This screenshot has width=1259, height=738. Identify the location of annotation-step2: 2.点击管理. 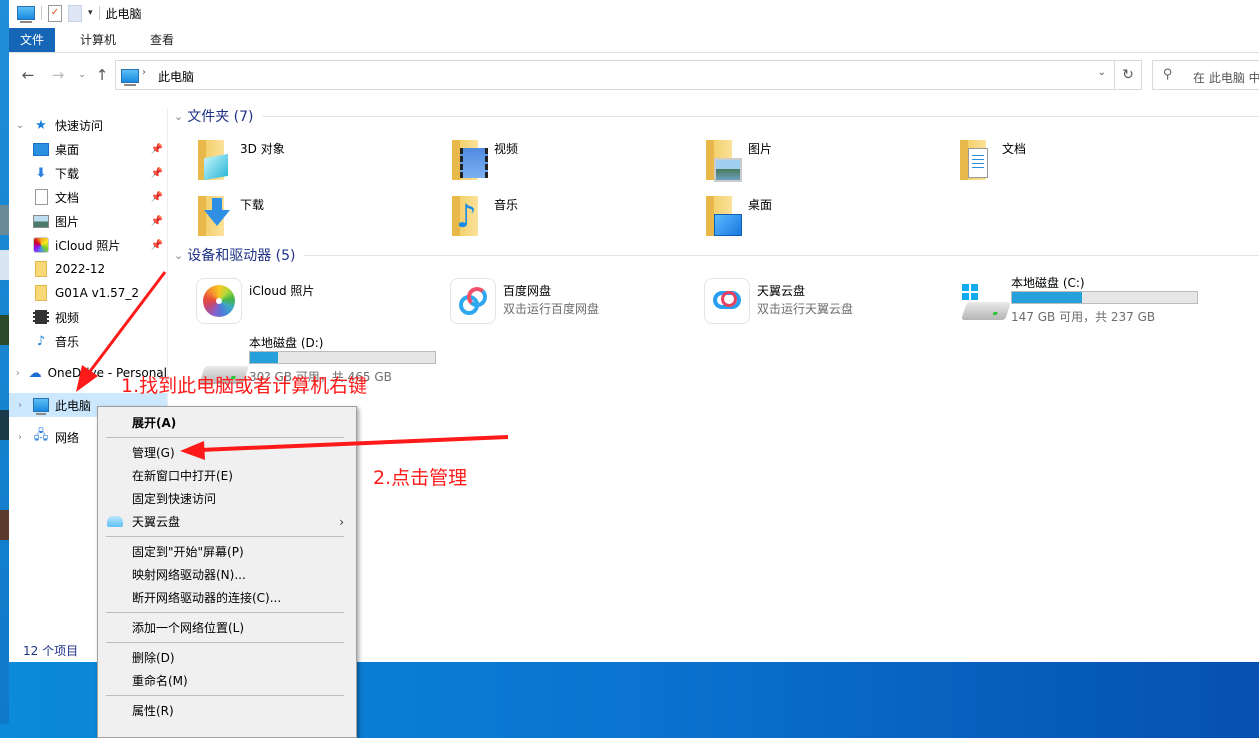
(420, 476).